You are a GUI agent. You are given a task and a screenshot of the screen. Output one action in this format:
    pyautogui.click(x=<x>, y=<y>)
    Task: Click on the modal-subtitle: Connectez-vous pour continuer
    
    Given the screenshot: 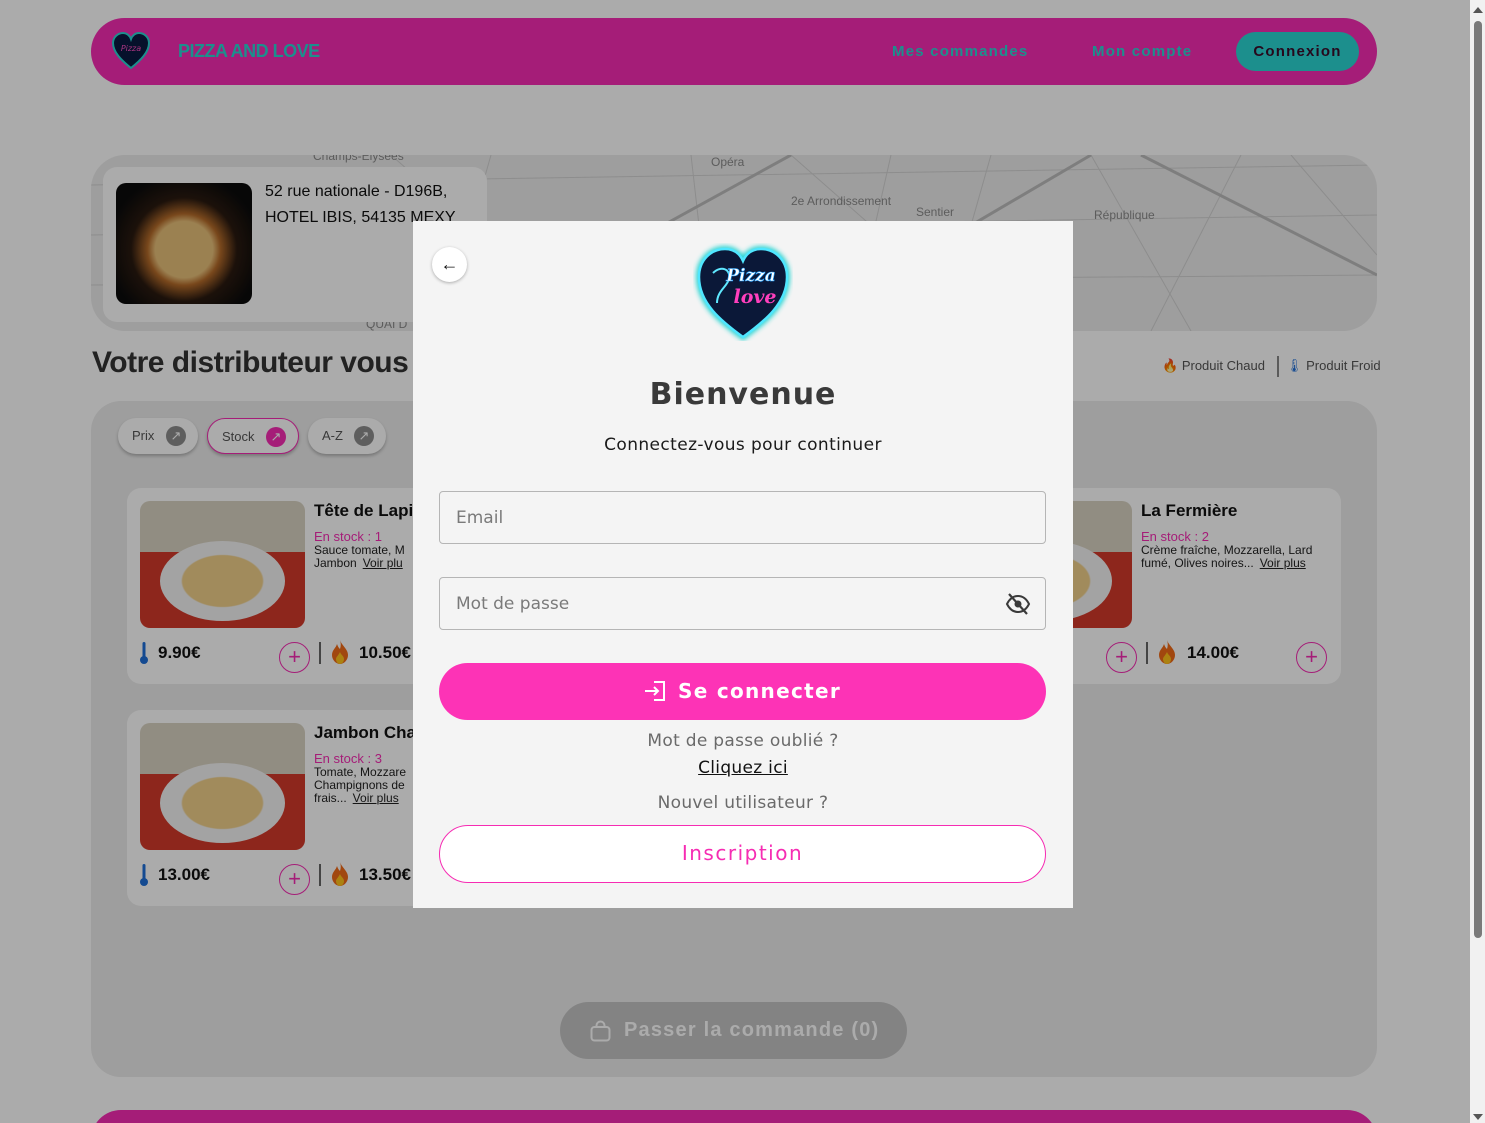 What is the action you would take?
    pyautogui.click(x=743, y=445)
    